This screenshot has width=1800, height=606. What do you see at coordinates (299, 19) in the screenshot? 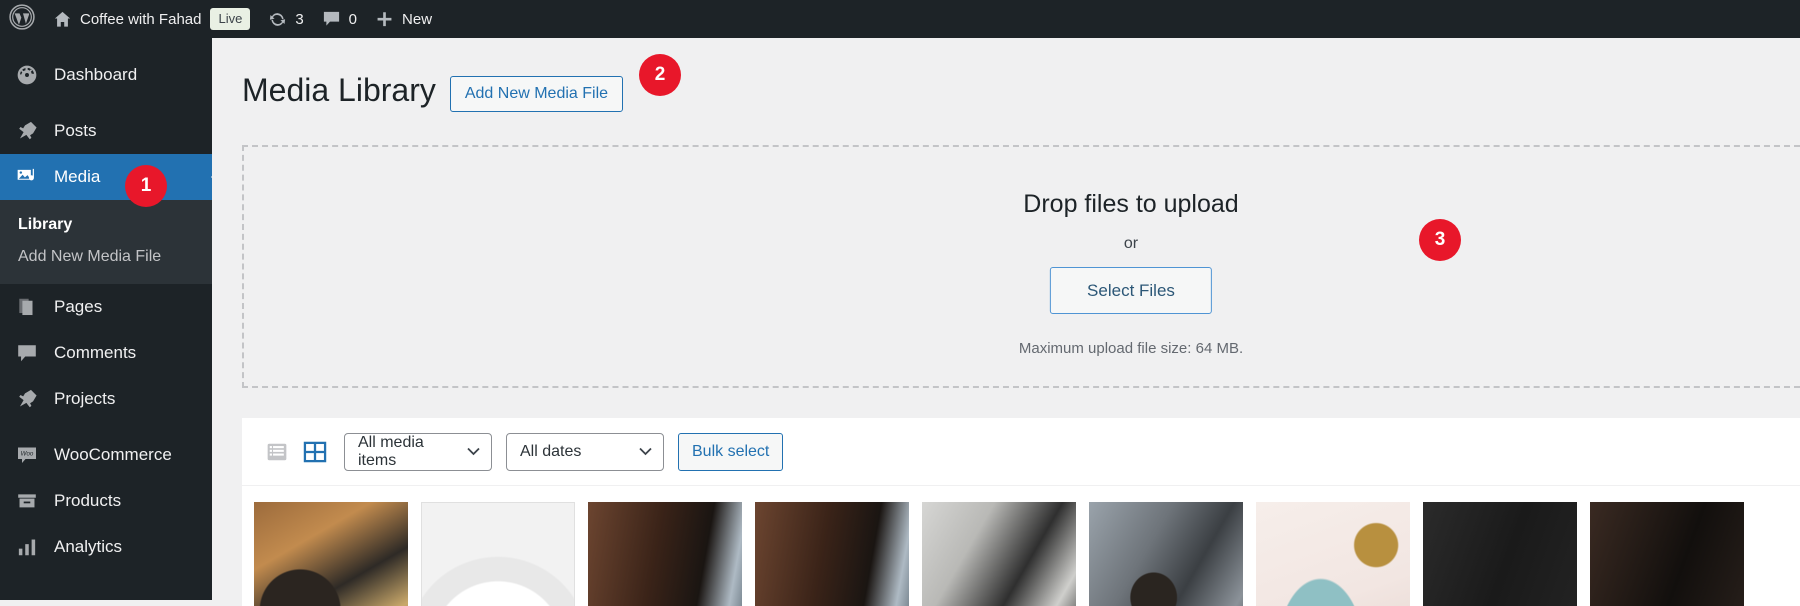
I see `updates-count: 3` at bounding box center [299, 19].